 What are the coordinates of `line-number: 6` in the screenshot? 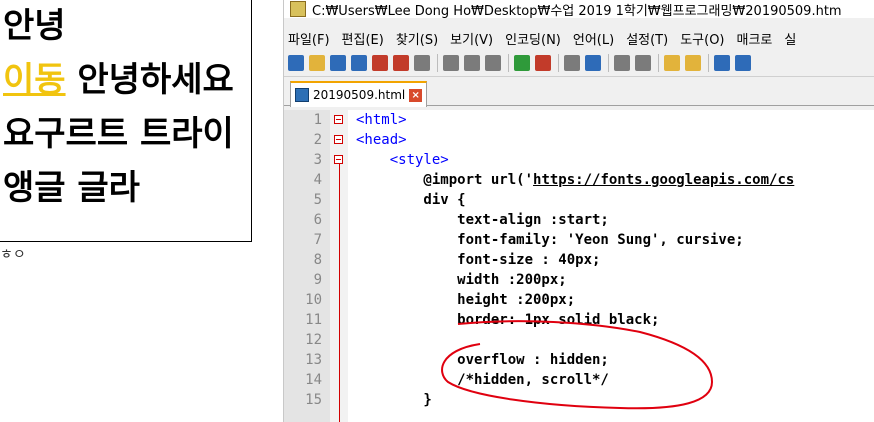 It's located at (317, 220).